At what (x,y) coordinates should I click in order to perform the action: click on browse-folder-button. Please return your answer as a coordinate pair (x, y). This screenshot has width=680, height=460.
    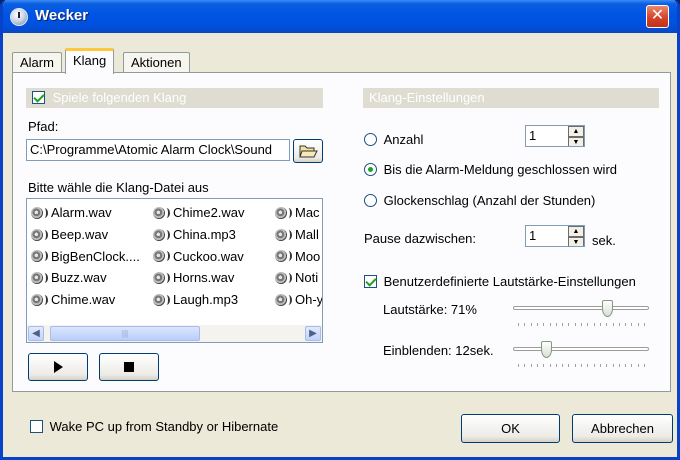
    Looking at the image, I should click on (308, 151).